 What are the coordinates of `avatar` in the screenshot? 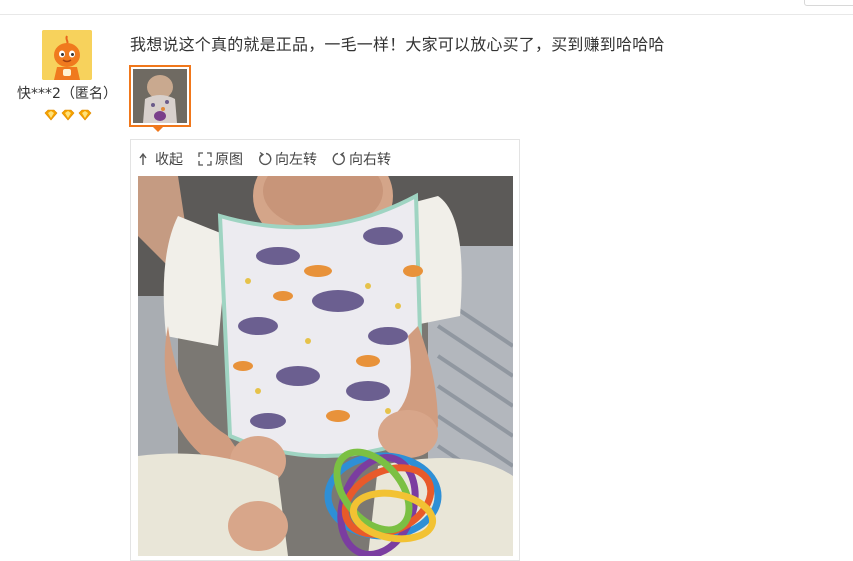 It's located at (67, 55).